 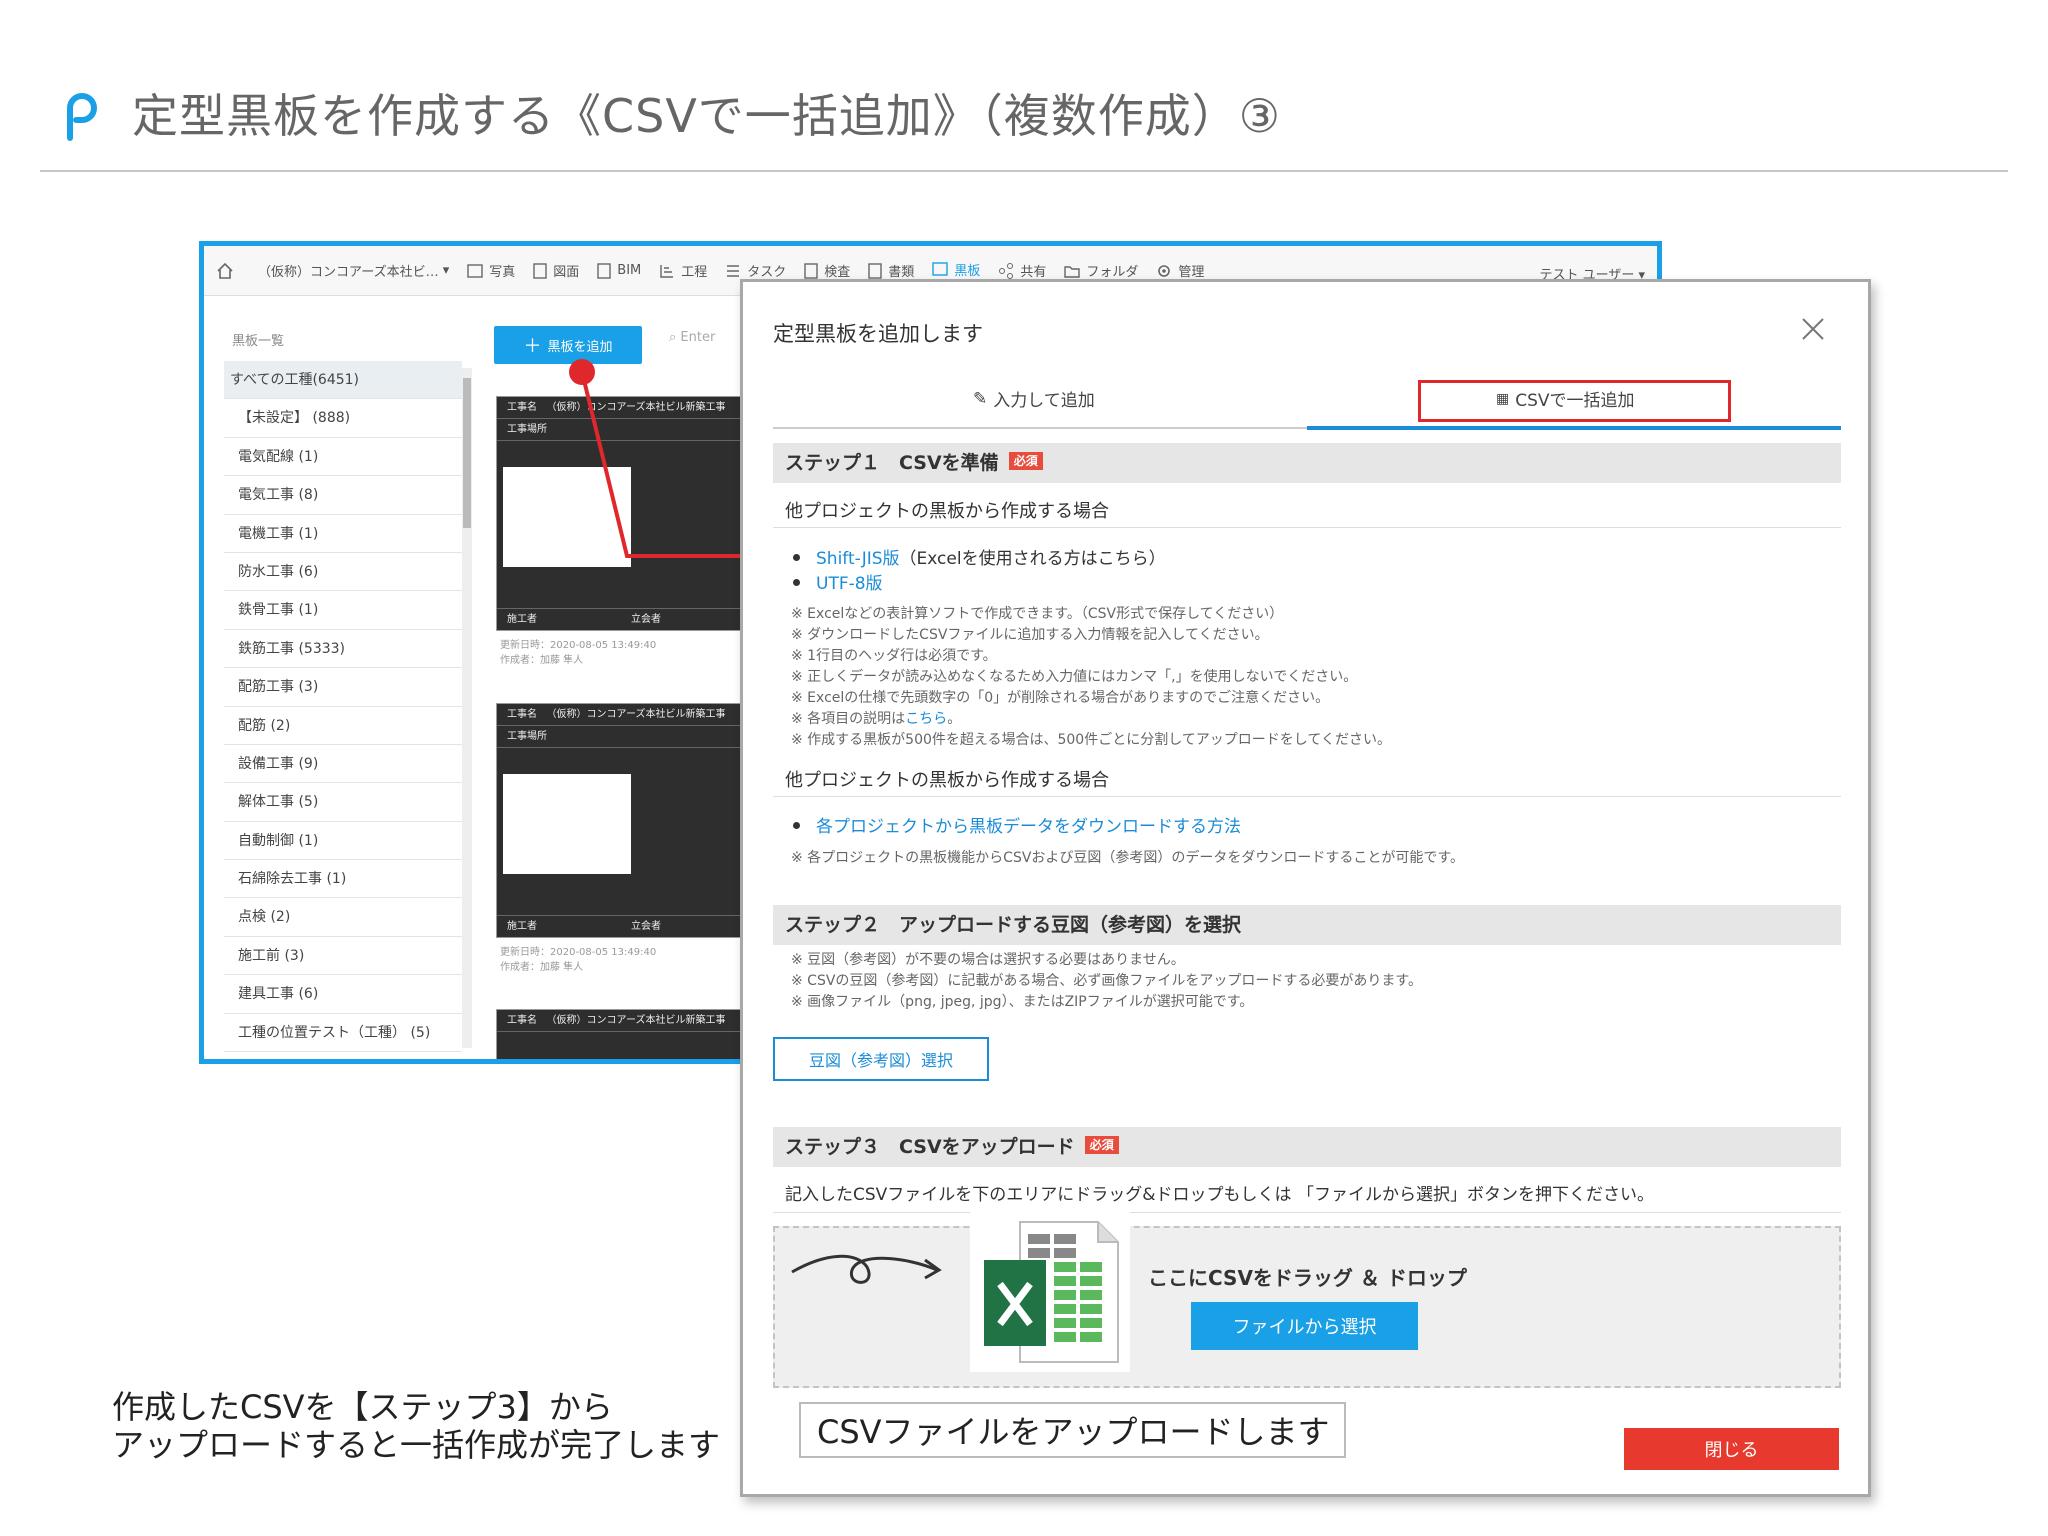 What do you see at coordinates (878, 334) in the screenshot?
I see `dialog-title: 定型黒板を追加します` at bounding box center [878, 334].